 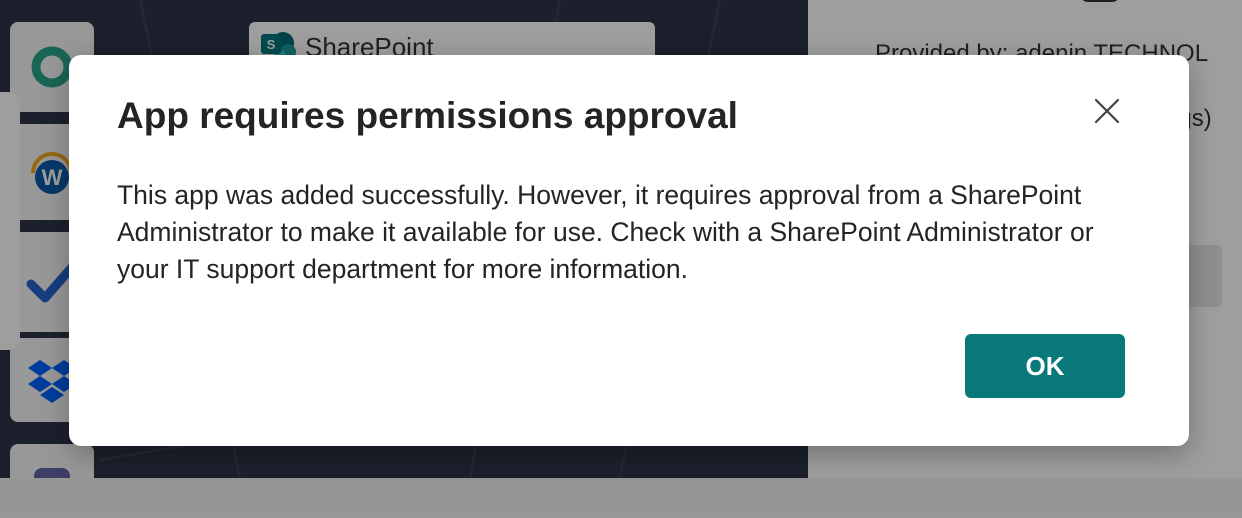 I want to click on dialog-title: App requires permissions approval, so click(x=427, y=115).